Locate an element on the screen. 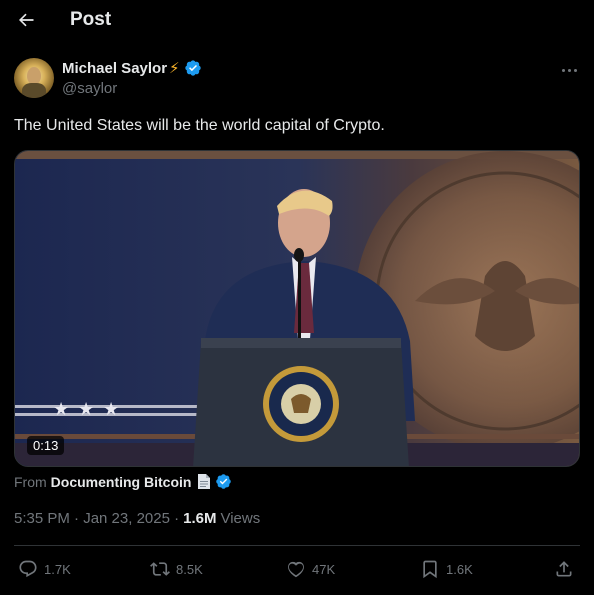 Image resolution: width=594 pixels, height=595 pixels. views-label: Views is located at coordinates (240, 518).